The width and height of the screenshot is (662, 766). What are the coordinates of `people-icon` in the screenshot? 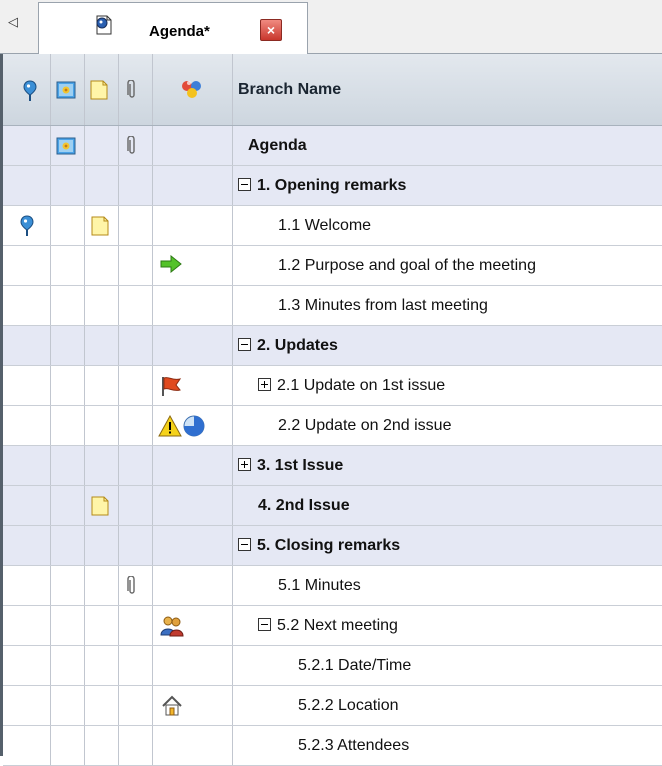 It's located at (172, 626).